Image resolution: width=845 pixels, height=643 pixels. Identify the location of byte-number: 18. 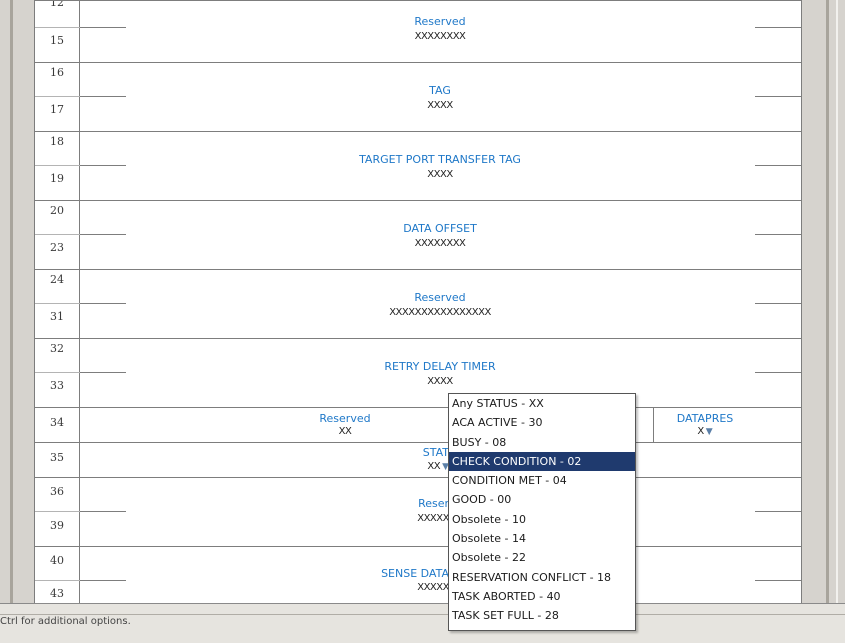
(57, 141).